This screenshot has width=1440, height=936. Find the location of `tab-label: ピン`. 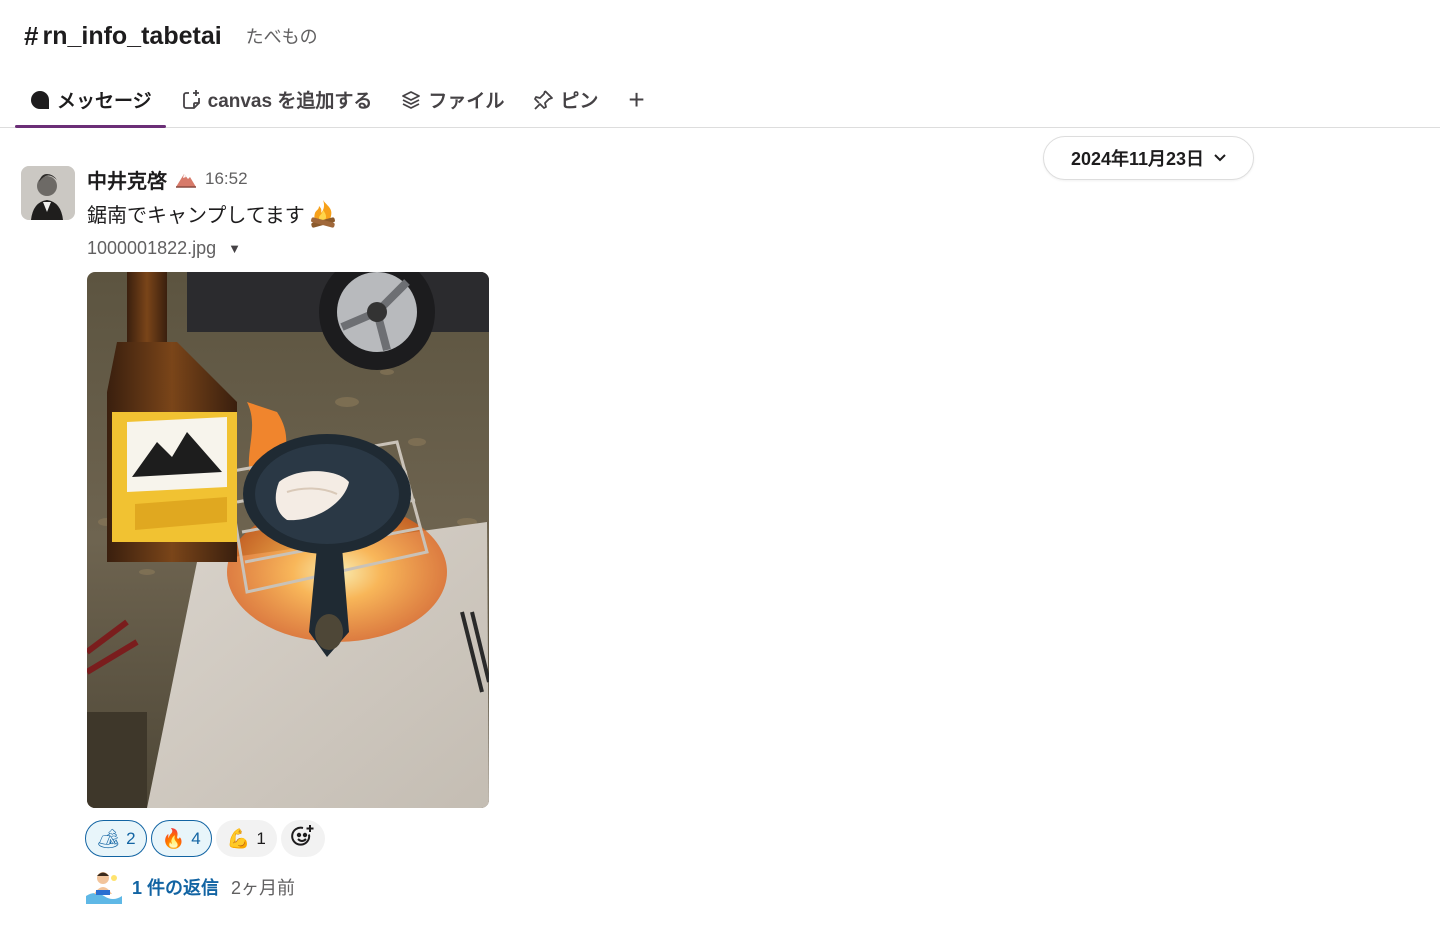

tab-label: ピン is located at coordinates (579, 101).